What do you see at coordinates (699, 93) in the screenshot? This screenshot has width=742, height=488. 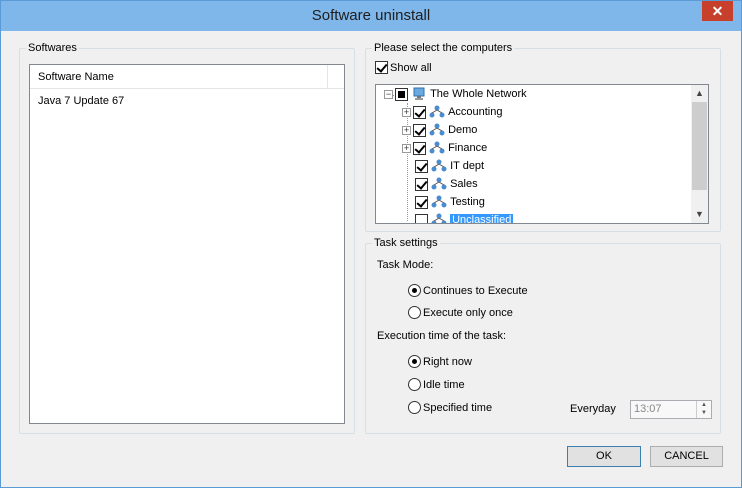 I see `scroll-up-icon: ▲` at bounding box center [699, 93].